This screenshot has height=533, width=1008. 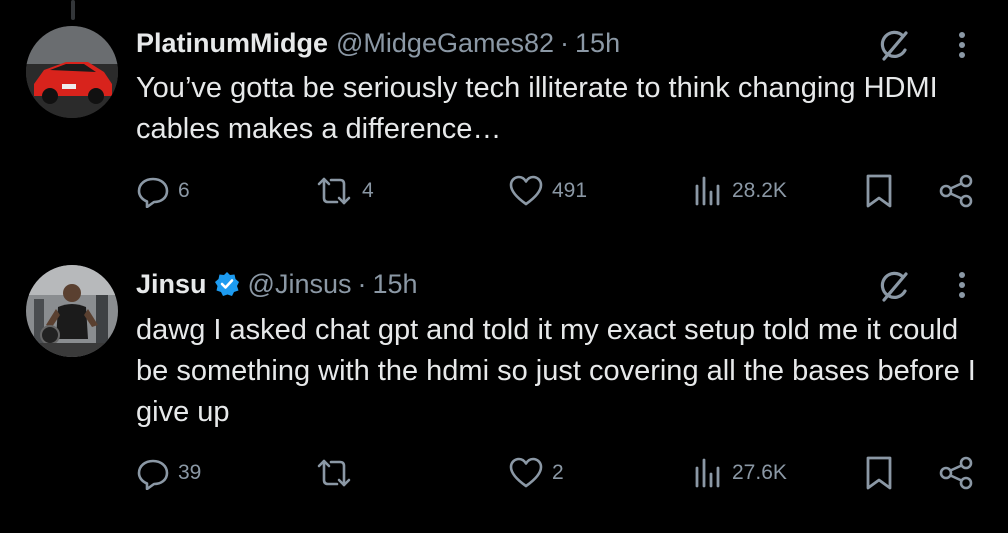 I want to click on user-handle: @MidgeGames82, so click(x=445, y=43).